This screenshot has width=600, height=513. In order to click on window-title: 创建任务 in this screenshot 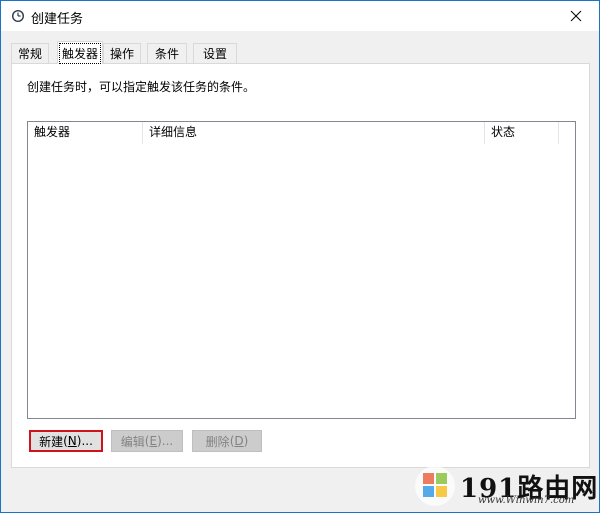, I will do `click(57, 19)`.